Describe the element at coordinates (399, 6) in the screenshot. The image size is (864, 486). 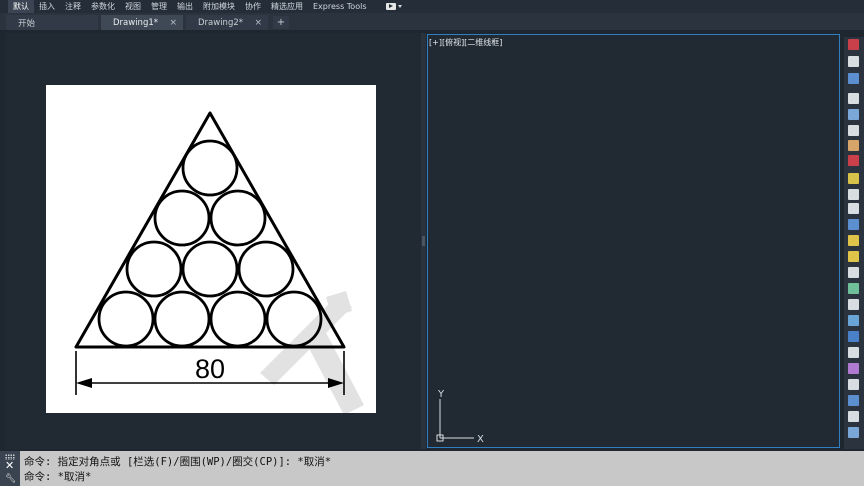
I see `chevron-down-icon` at that location.